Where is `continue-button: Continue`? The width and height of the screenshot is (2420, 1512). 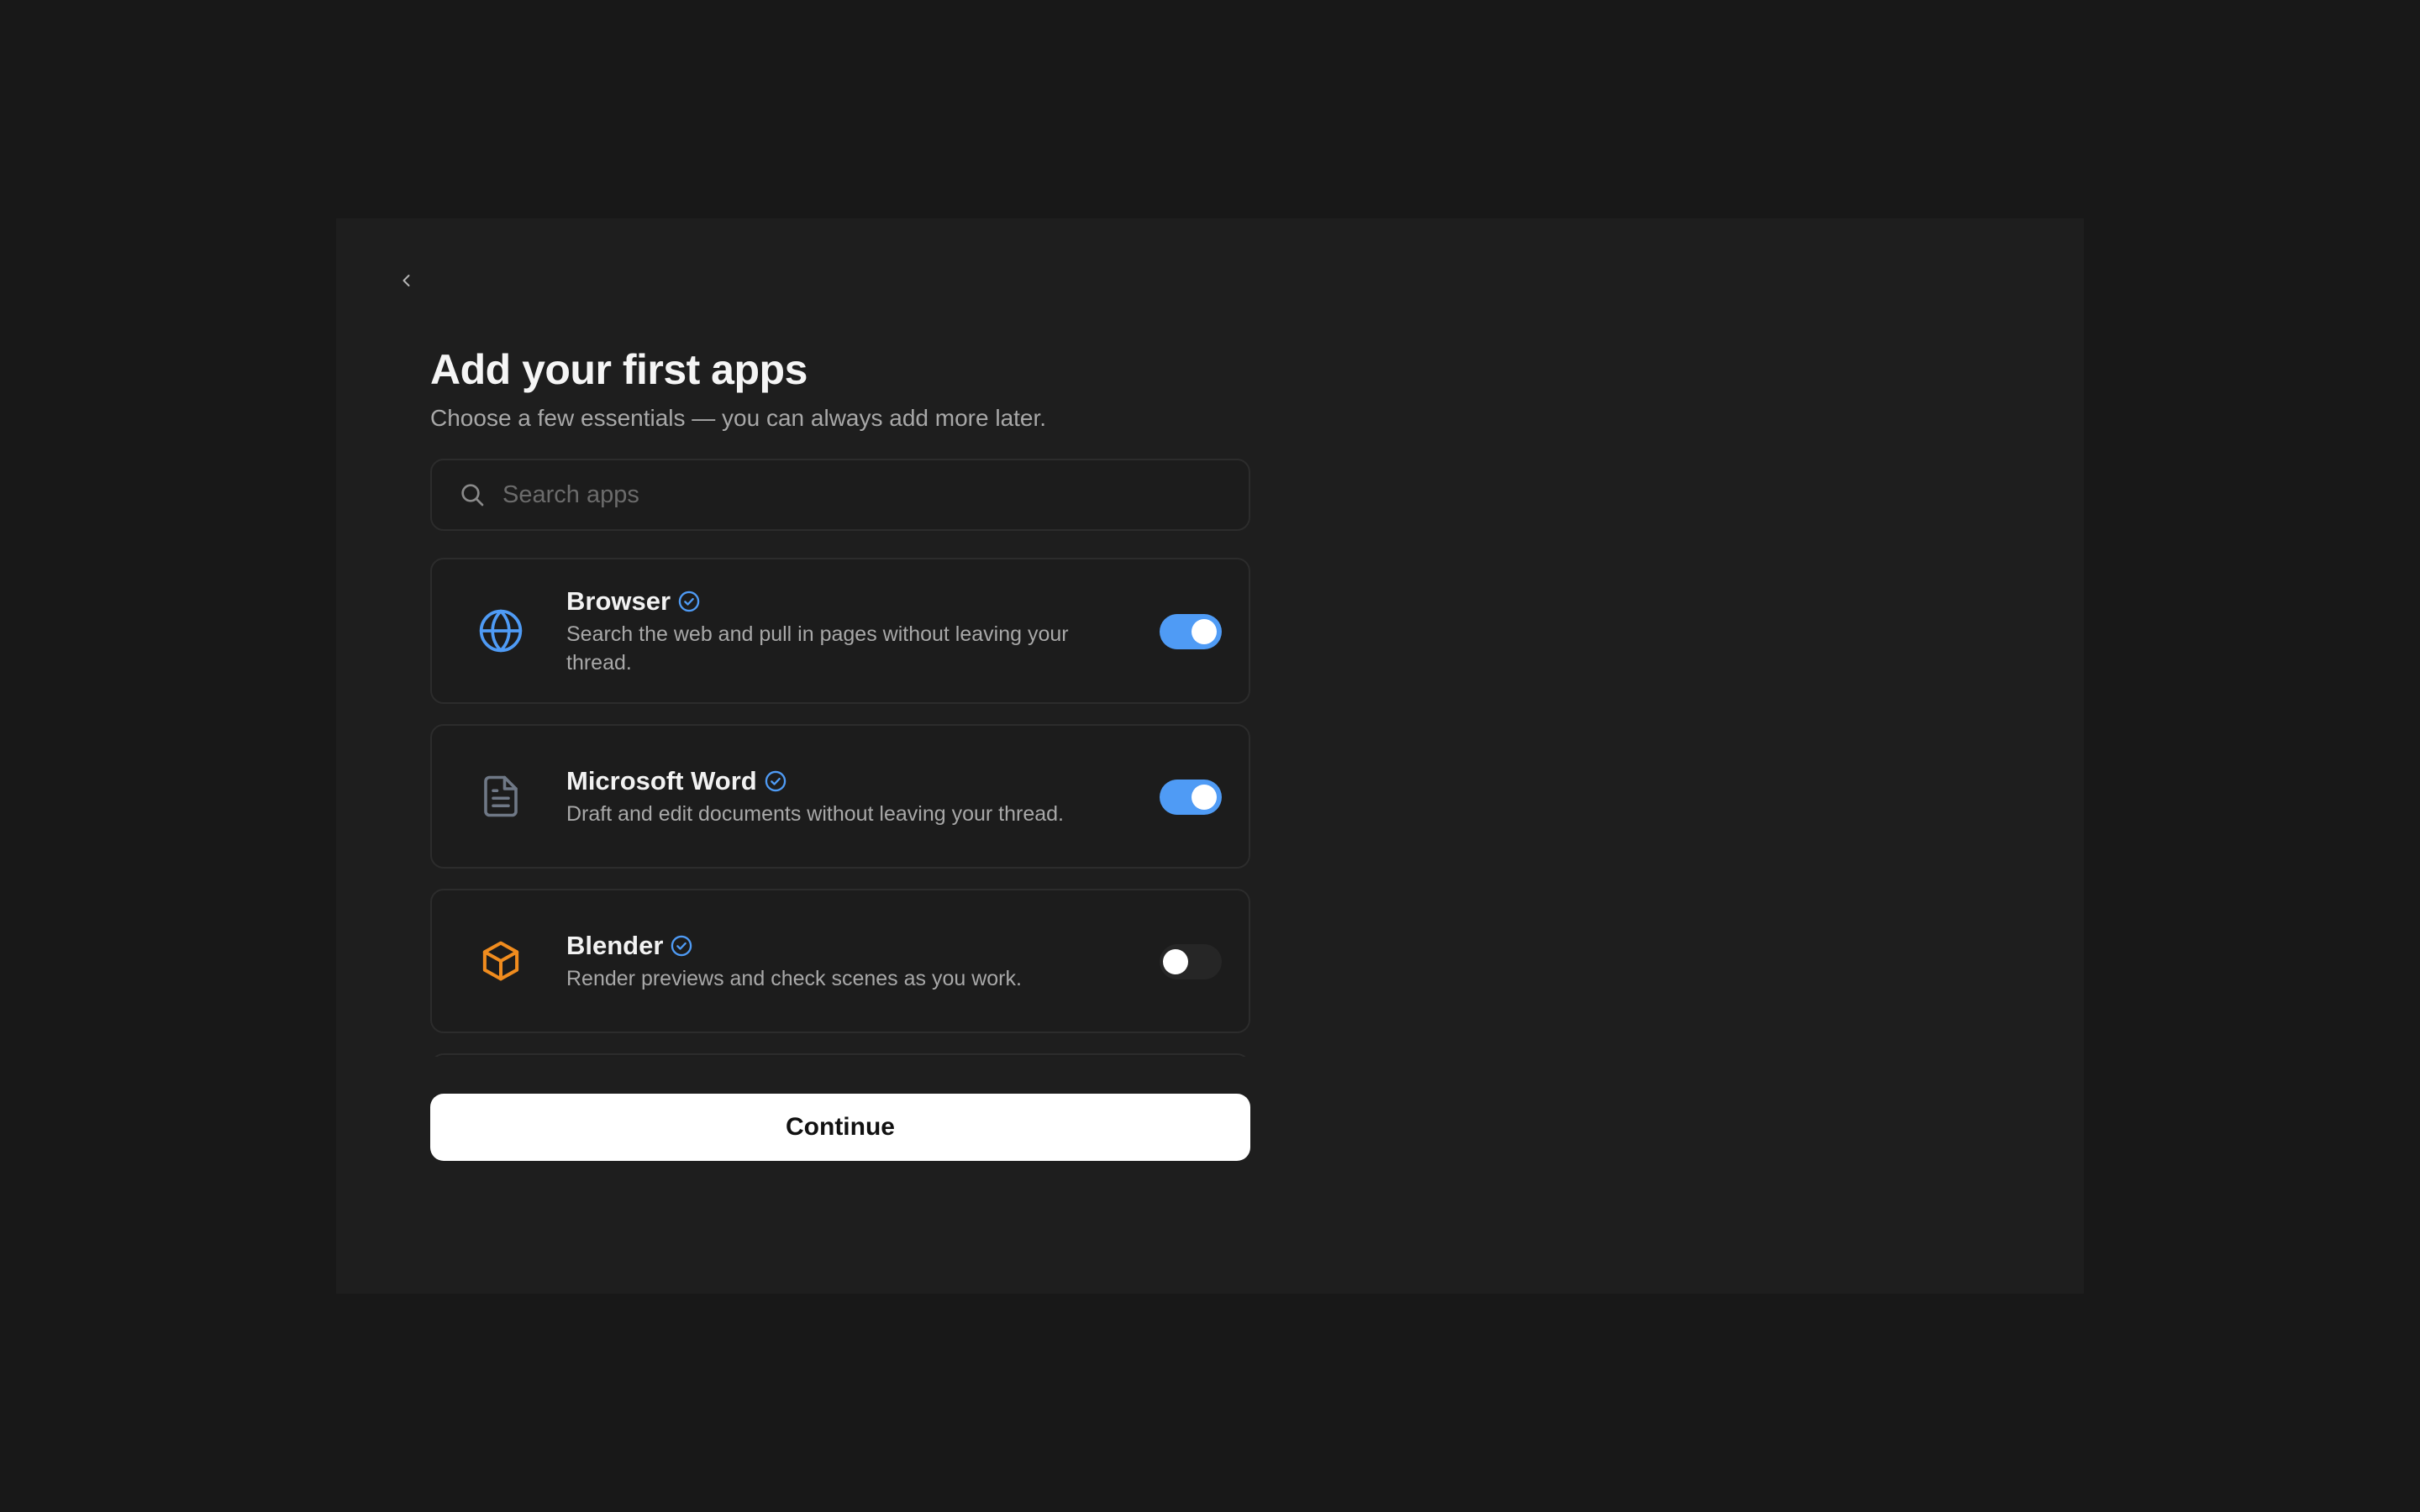 continue-button: Continue is located at coordinates (840, 1127).